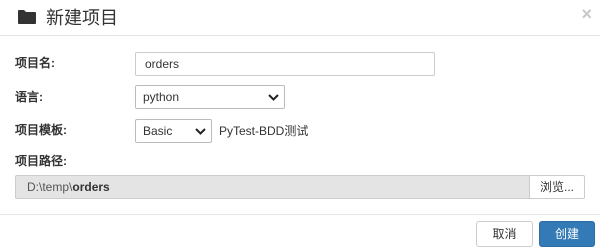  Describe the element at coordinates (41, 130) in the screenshot. I see `template-label: 项目模板:` at that location.